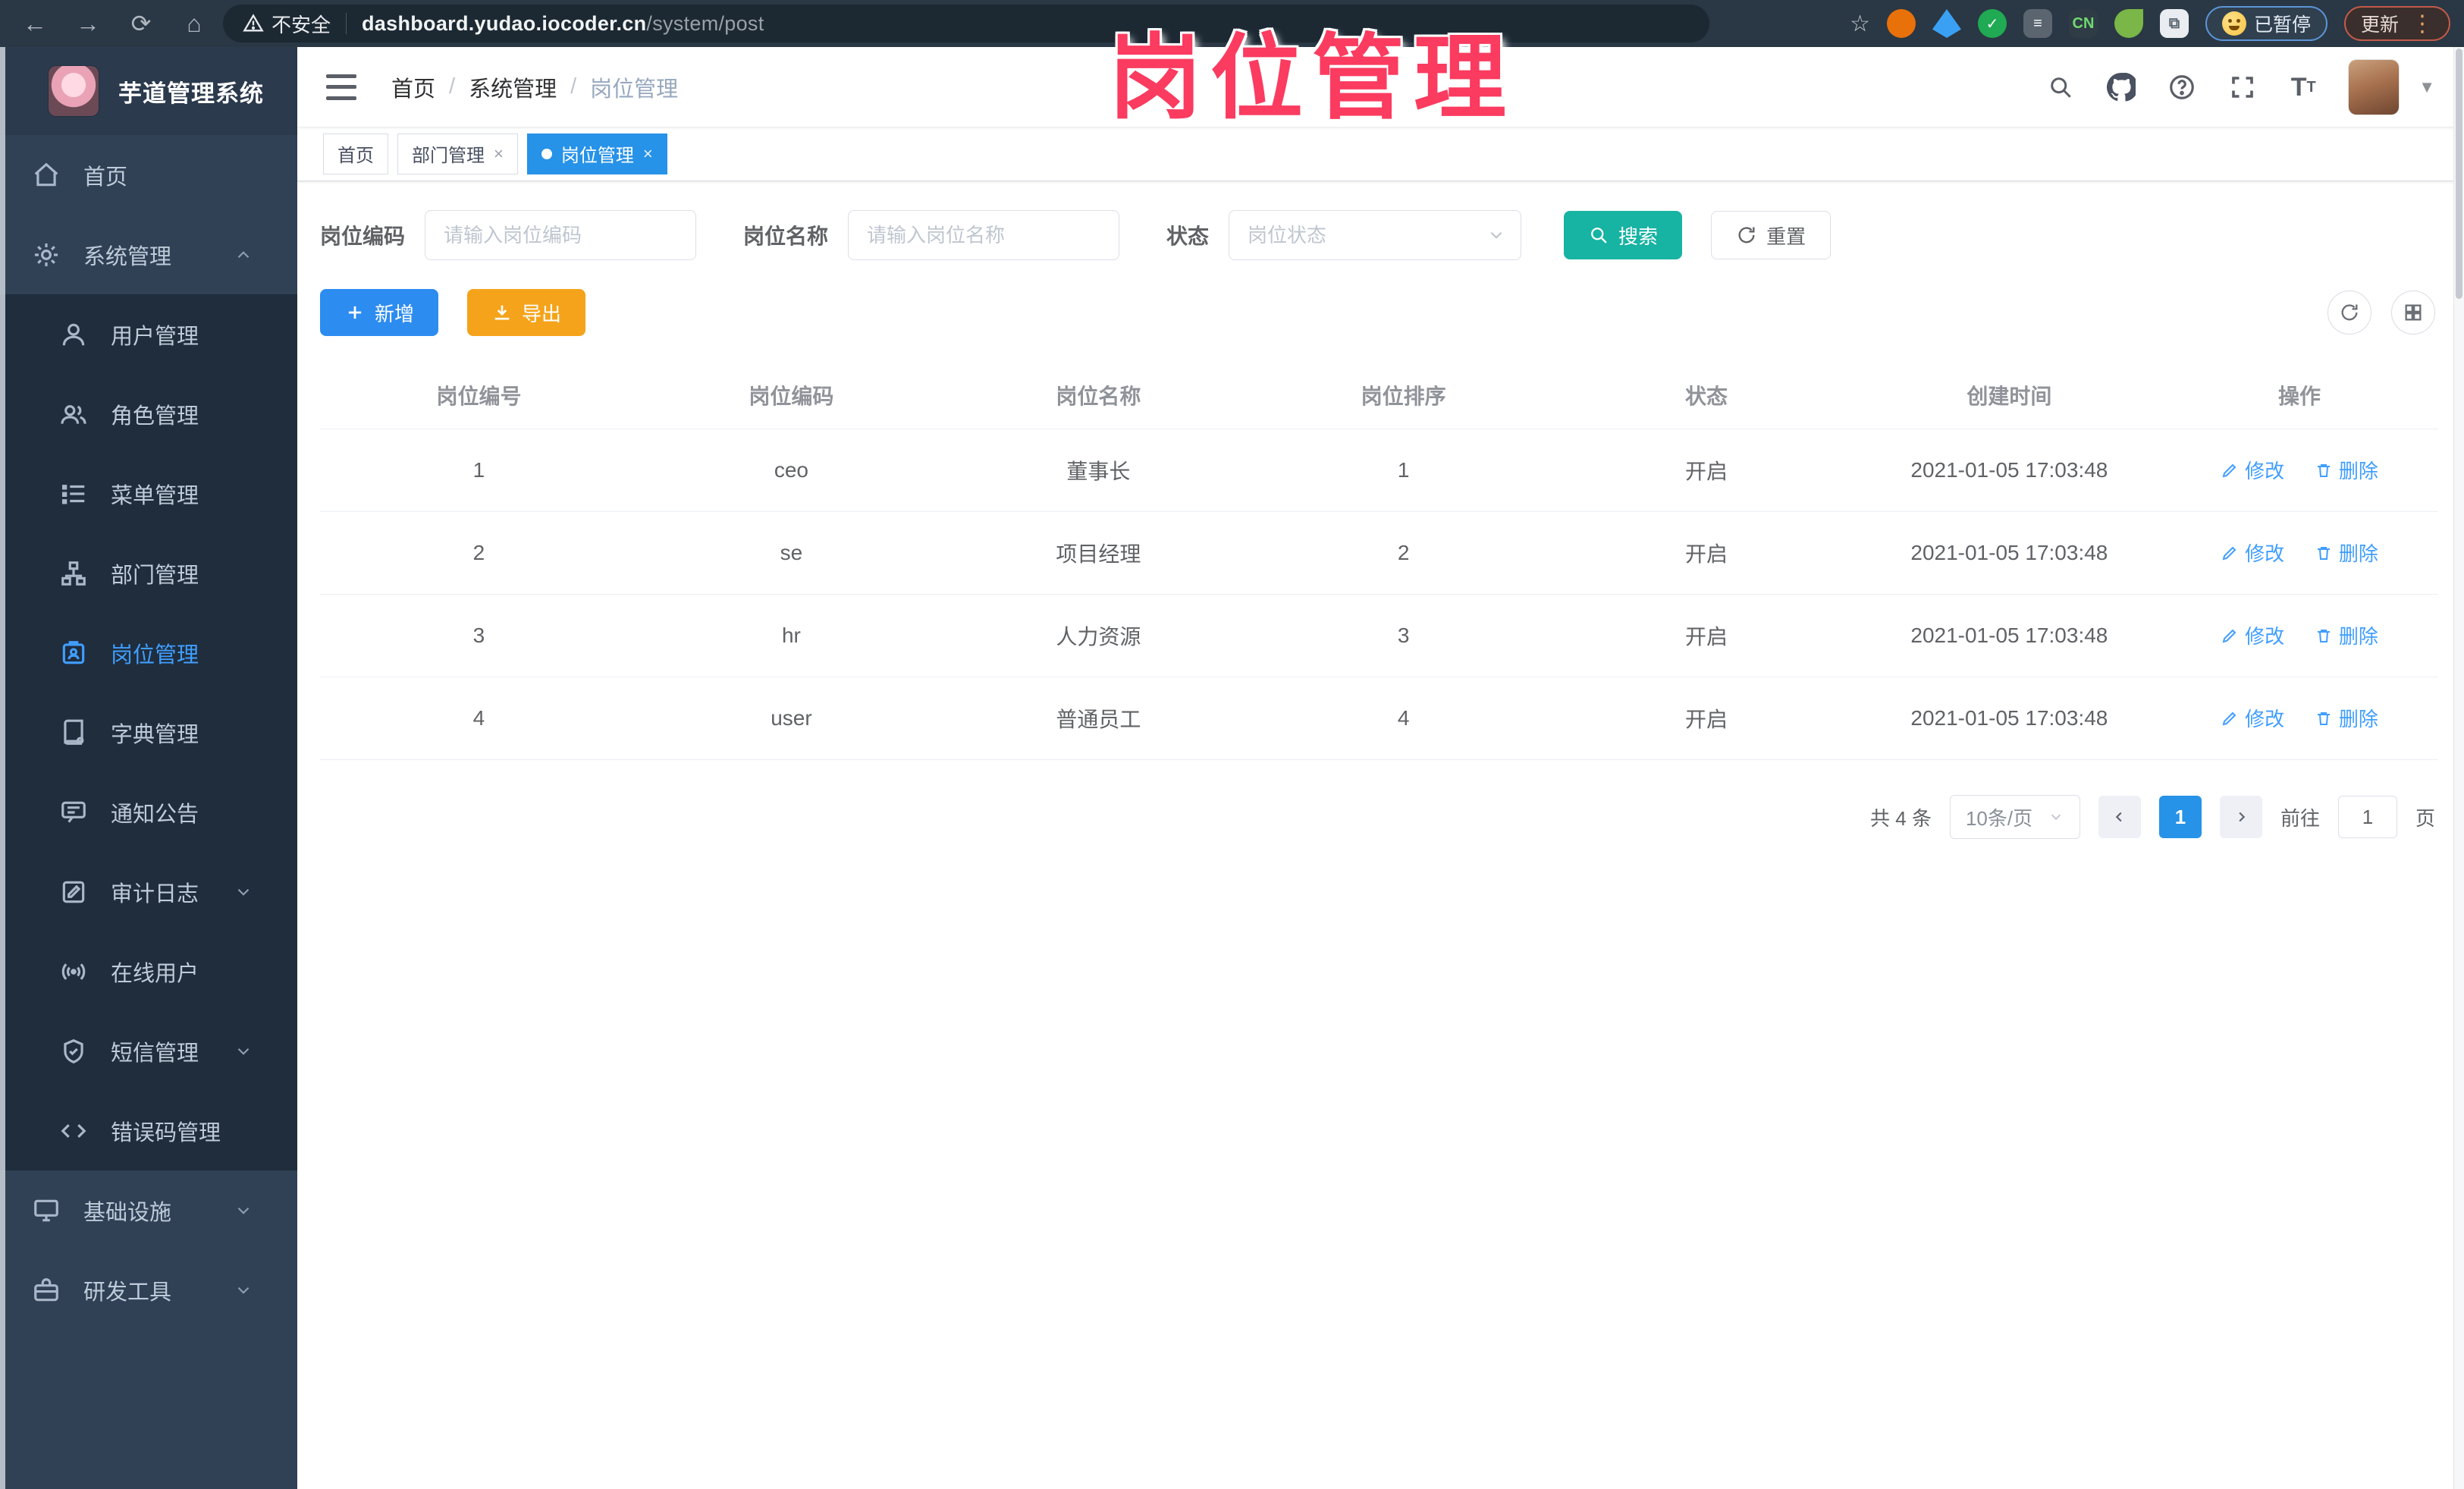 This screenshot has width=2464, height=1489. Describe the element at coordinates (2413, 313) in the screenshot. I see `column-settings-button` at that location.